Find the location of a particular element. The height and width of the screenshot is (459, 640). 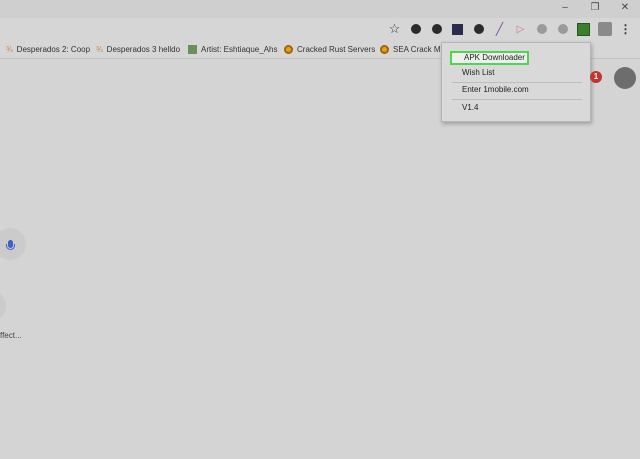

maximize-button: ❐ is located at coordinates (595, 7).